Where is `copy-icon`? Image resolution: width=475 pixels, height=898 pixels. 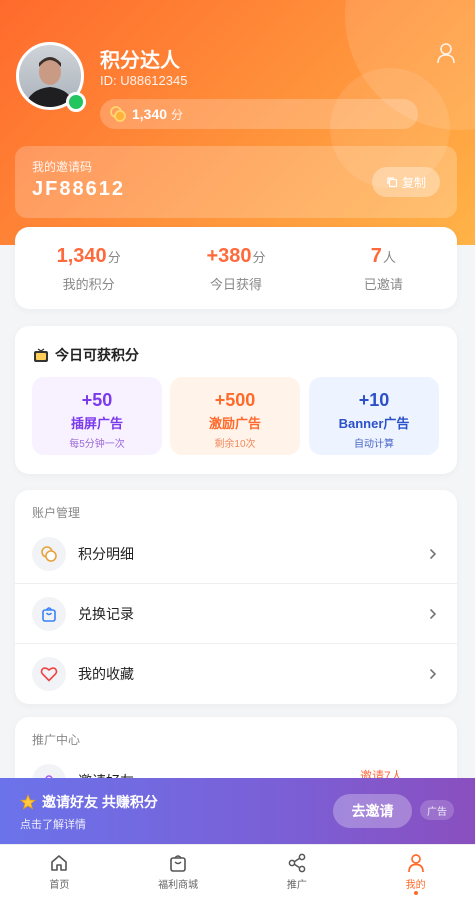 copy-icon is located at coordinates (392, 182).